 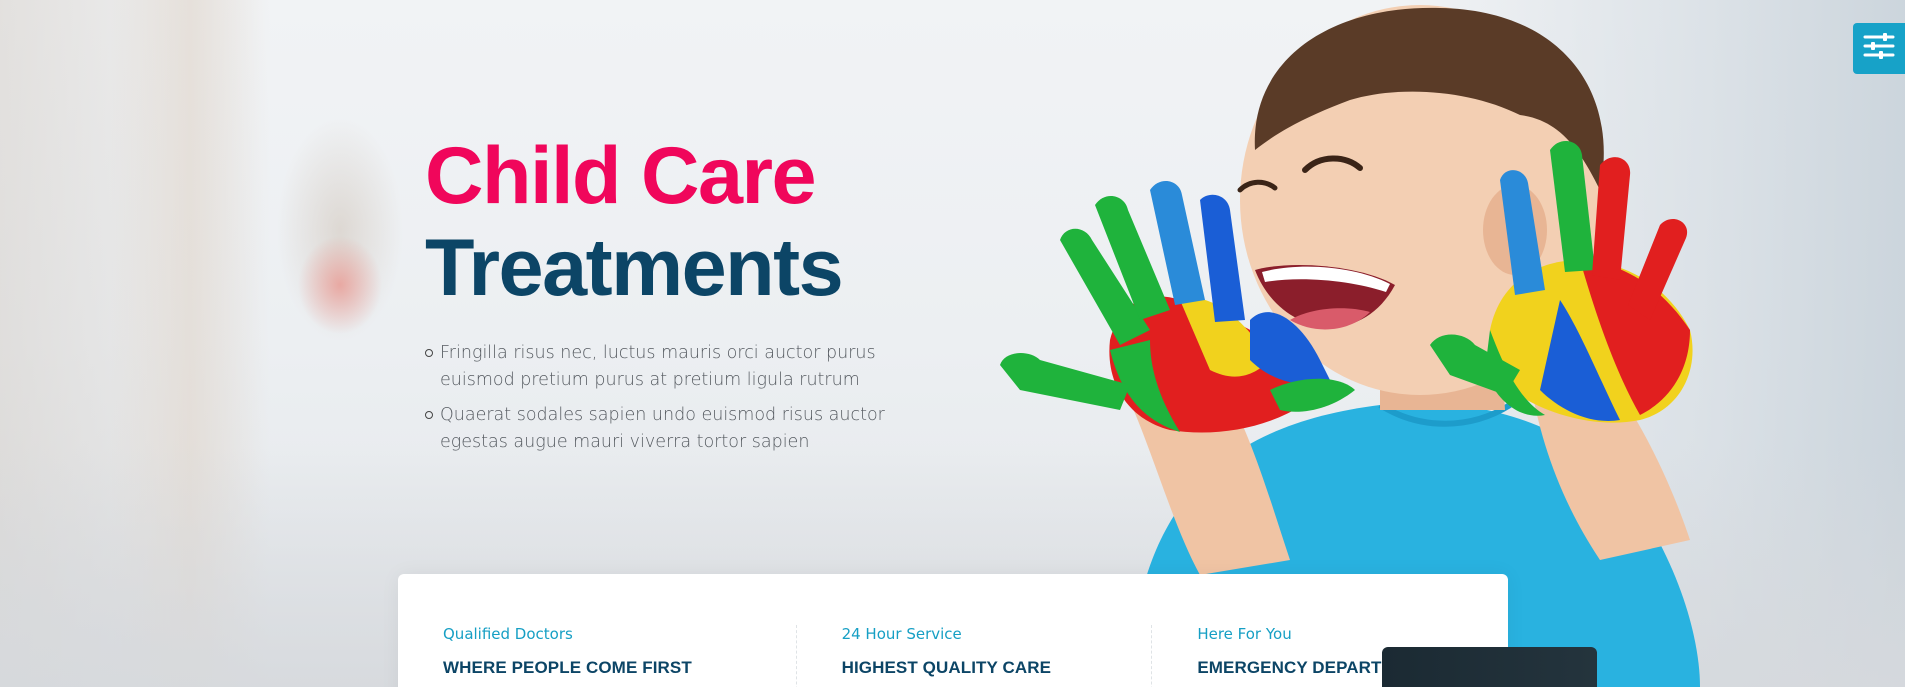 What do you see at coordinates (1244, 634) in the screenshot?
I see `feature-subtitle: Here For You` at bounding box center [1244, 634].